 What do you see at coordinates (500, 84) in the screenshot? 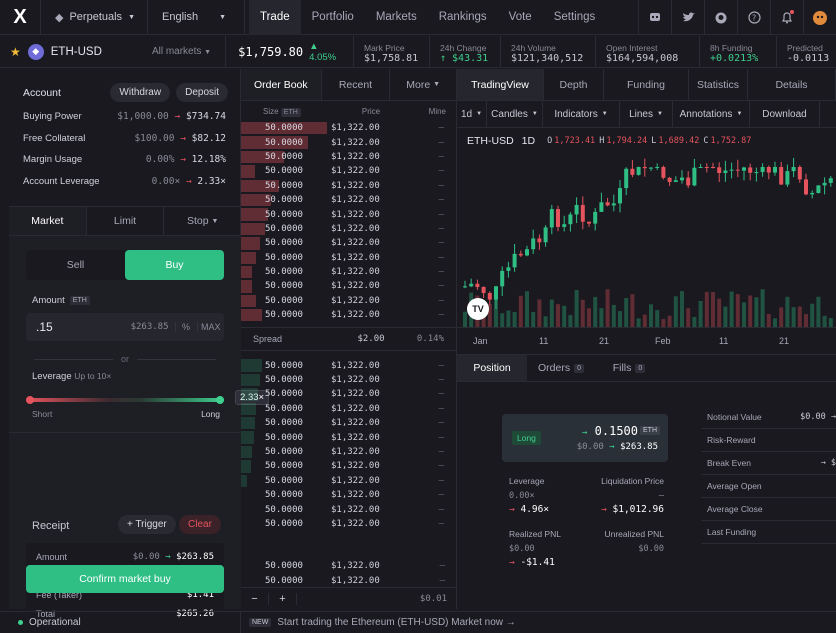
I see `chart-tab-tradingview: TradingView` at bounding box center [500, 84].